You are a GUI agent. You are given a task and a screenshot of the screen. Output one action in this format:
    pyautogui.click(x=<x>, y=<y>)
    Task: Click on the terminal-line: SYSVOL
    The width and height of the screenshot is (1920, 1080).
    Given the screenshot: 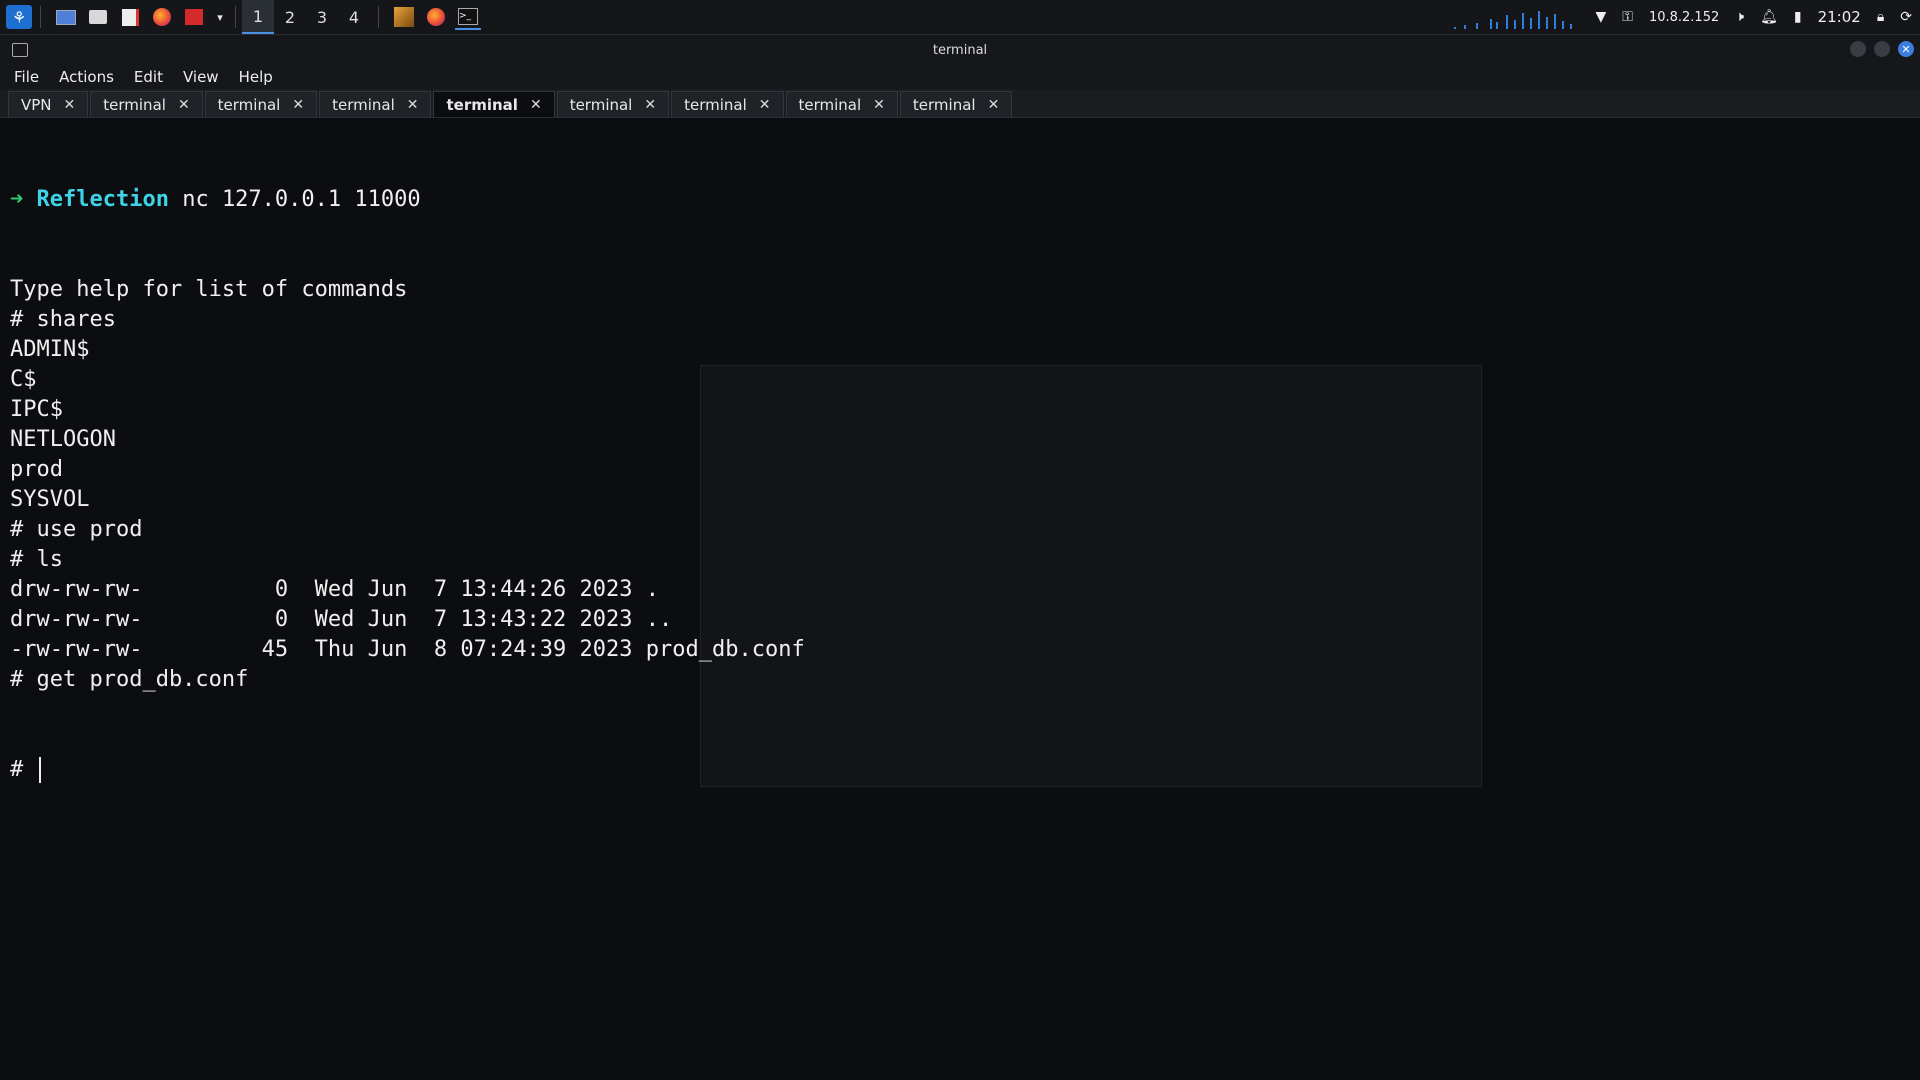 What is the action you would take?
    pyautogui.click(x=50, y=499)
    